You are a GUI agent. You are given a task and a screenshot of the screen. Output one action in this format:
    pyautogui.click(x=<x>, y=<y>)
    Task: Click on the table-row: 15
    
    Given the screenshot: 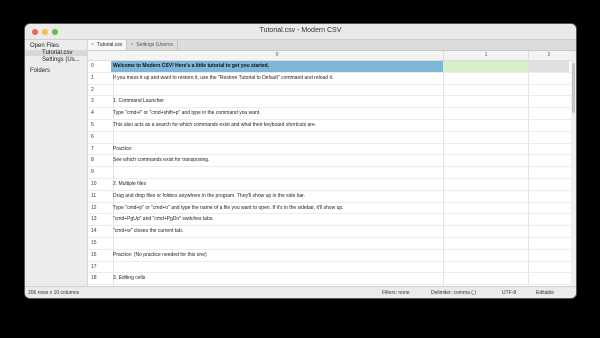 What is the action you would take?
    pyautogui.click(x=332, y=243)
    